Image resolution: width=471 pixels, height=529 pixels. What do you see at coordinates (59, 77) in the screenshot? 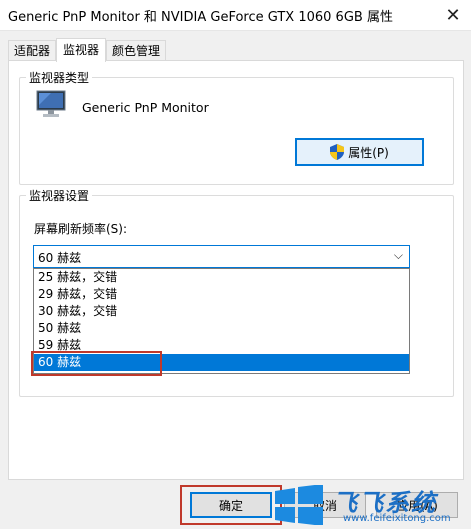
I see `monitor-type-legend: 监视器类型` at bounding box center [59, 77].